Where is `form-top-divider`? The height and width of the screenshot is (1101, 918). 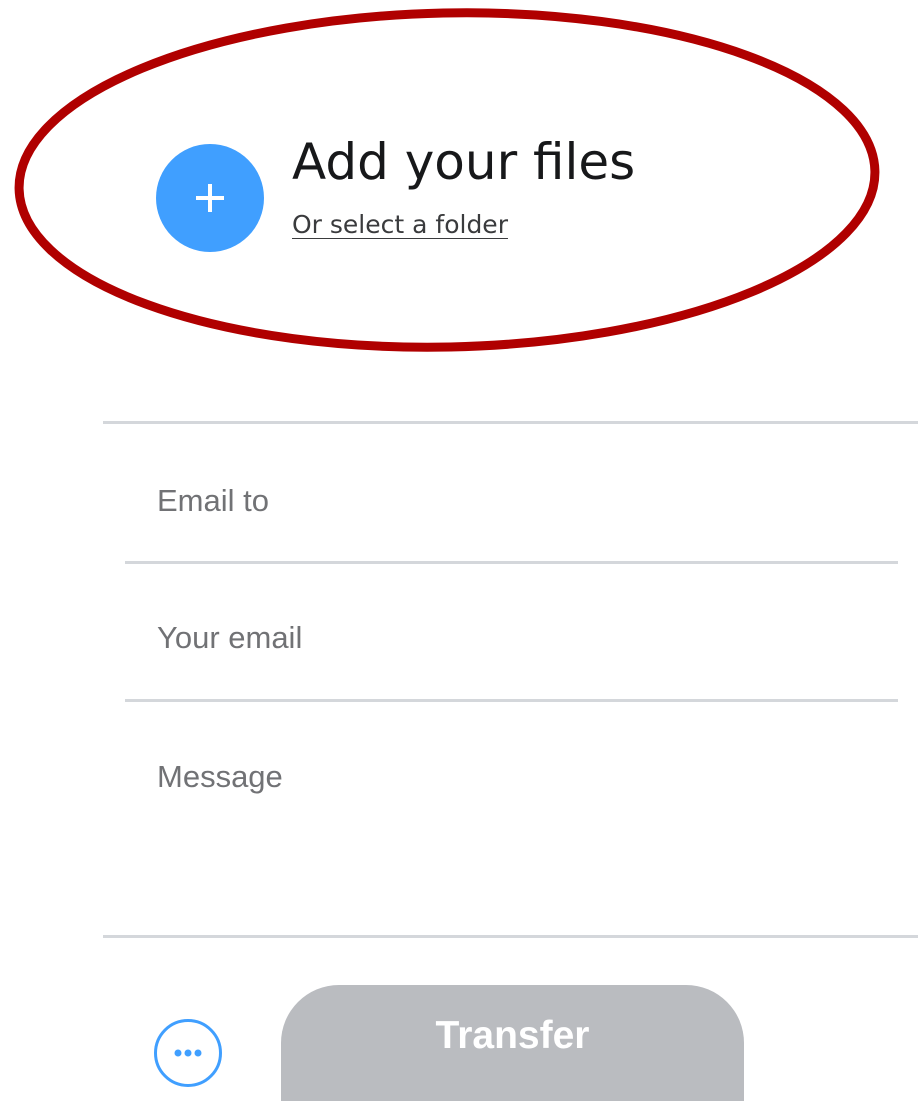 form-top-divider is located at coordinates (510, 422).